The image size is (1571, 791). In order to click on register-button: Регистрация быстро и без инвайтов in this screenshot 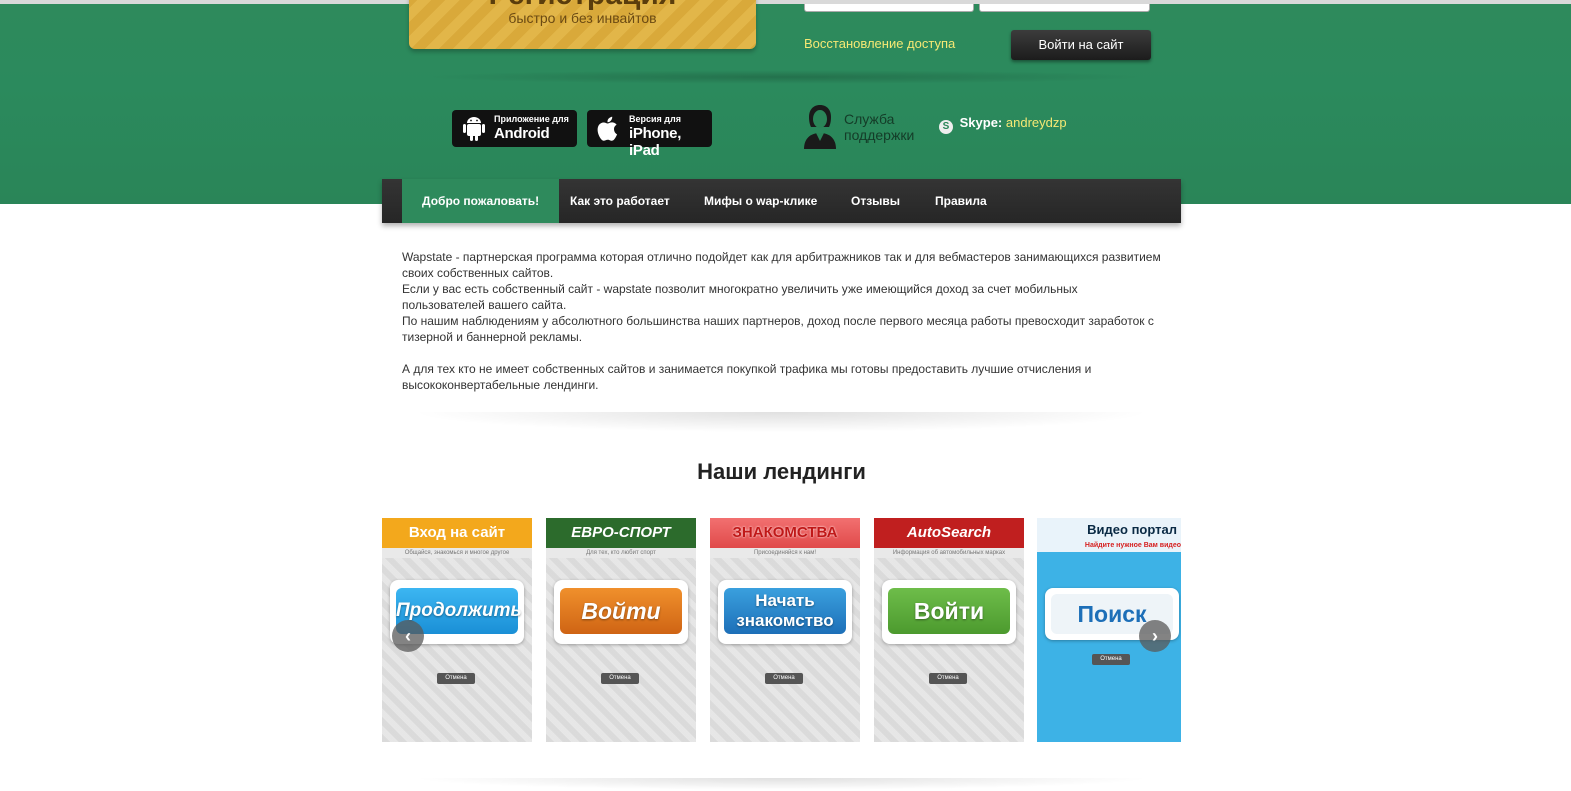, I will do `click(582, 24)`.